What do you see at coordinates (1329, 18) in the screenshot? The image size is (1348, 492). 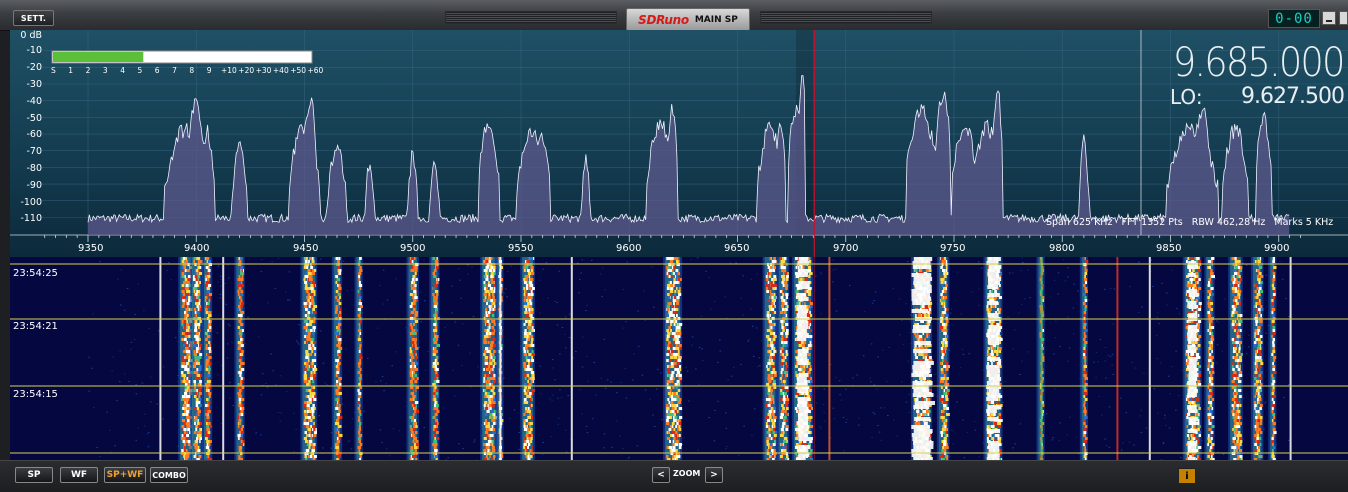 I see `minimize-icon` at bounding box center [1329, 18].